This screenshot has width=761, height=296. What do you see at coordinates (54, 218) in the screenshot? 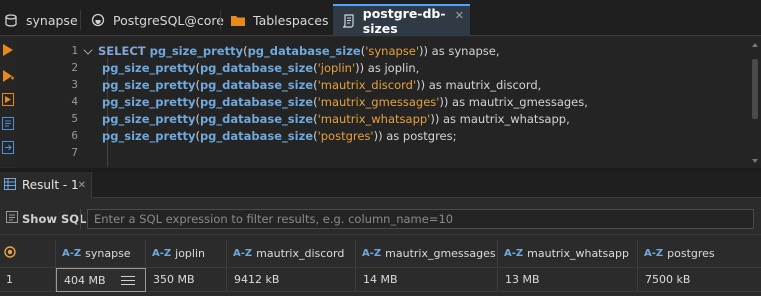
I see `show-sql-label: Show SQL` at bounding box center [54, 218].